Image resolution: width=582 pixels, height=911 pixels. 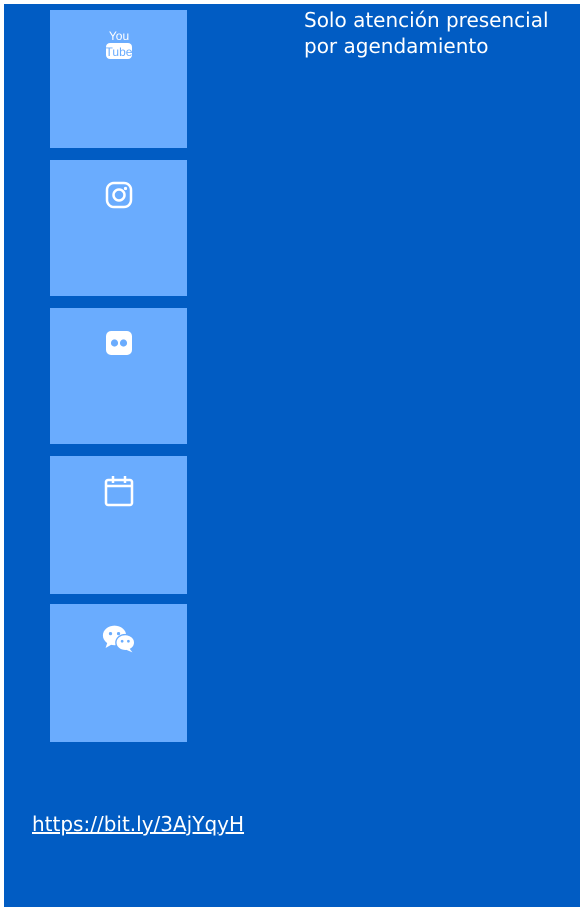 I want to click on flickr-icon, so click(x=119, y=343).